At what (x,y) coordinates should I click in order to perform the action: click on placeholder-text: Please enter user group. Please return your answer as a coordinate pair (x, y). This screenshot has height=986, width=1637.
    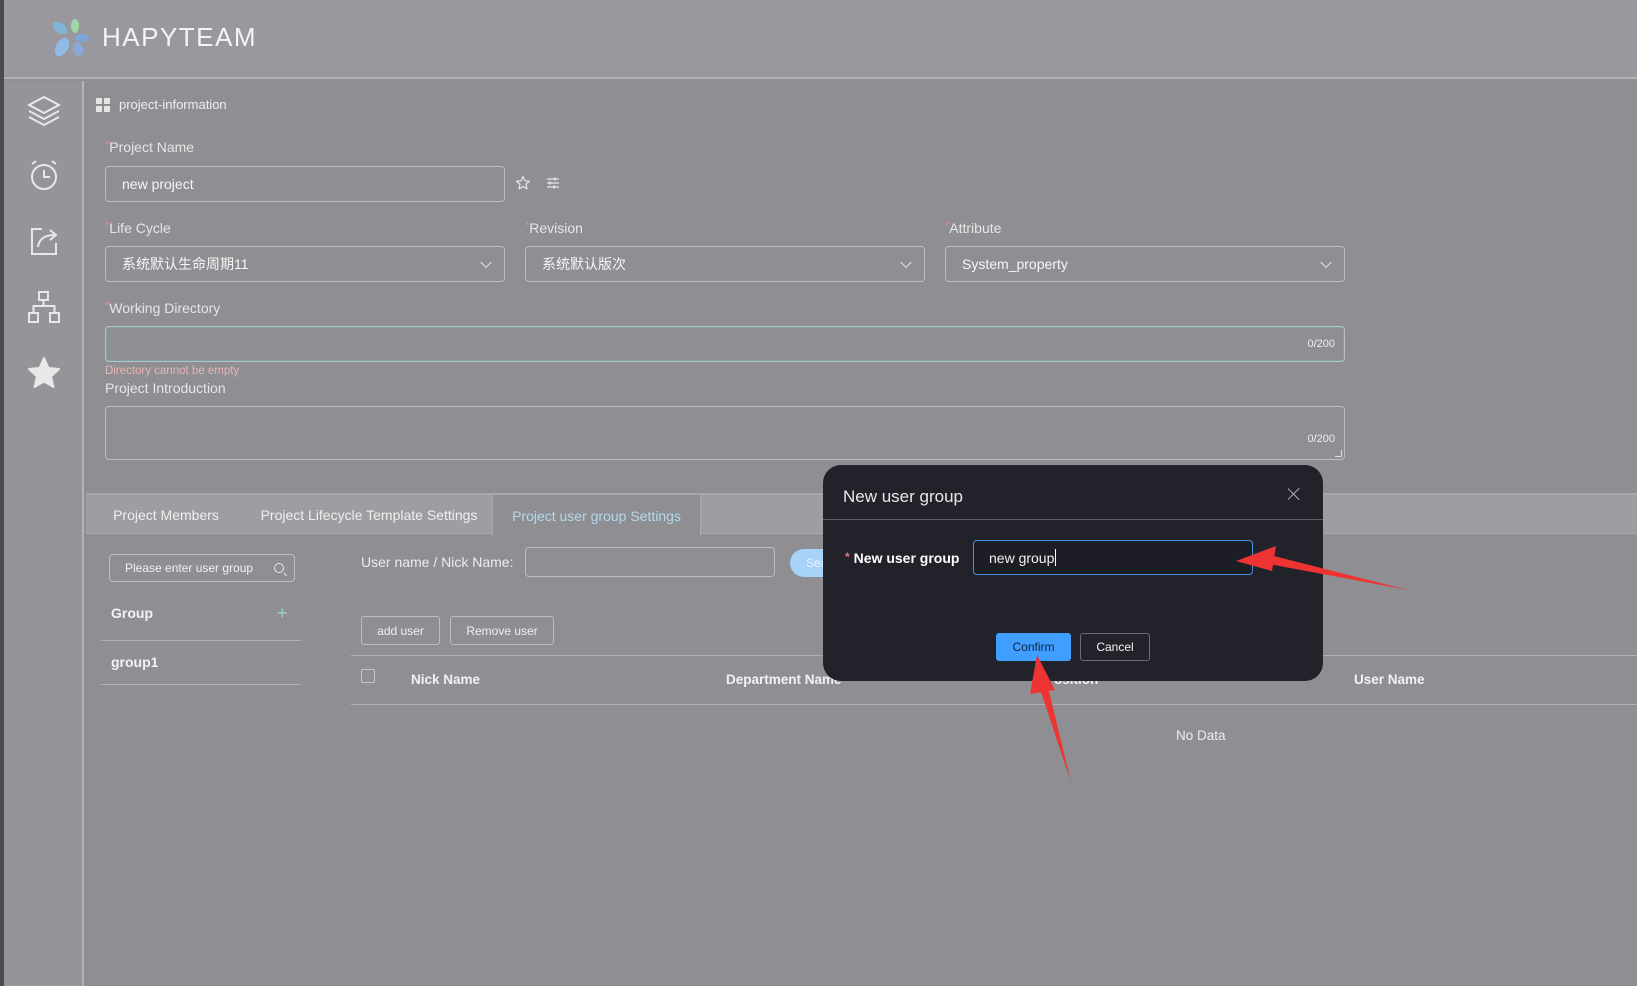
    Looking at the image, I should click on (189, 568).